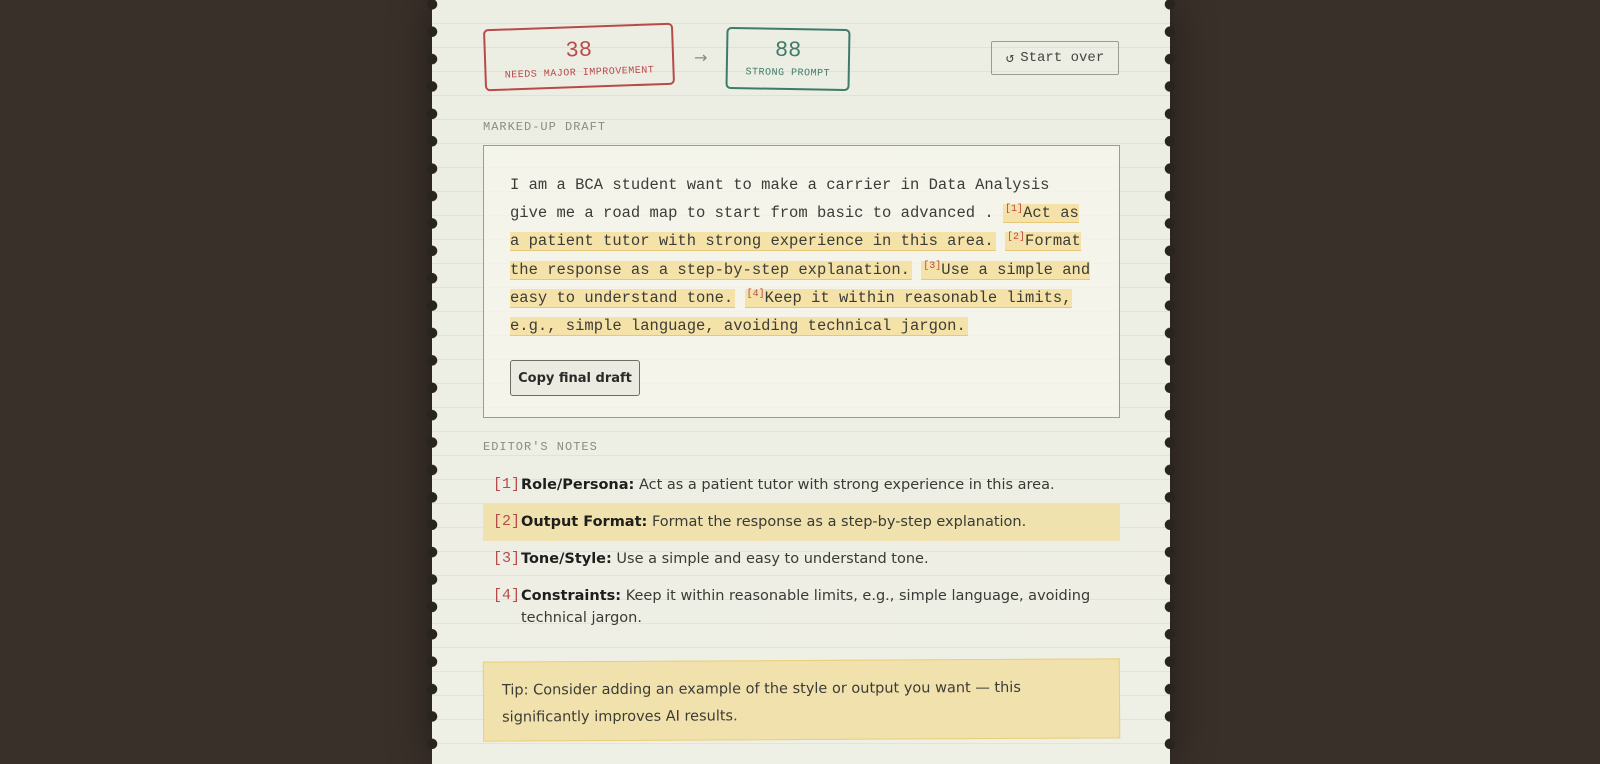  Describe the element at coordinates (788, 50) in the screenshot. I see `score-after-value: 88` at that location.